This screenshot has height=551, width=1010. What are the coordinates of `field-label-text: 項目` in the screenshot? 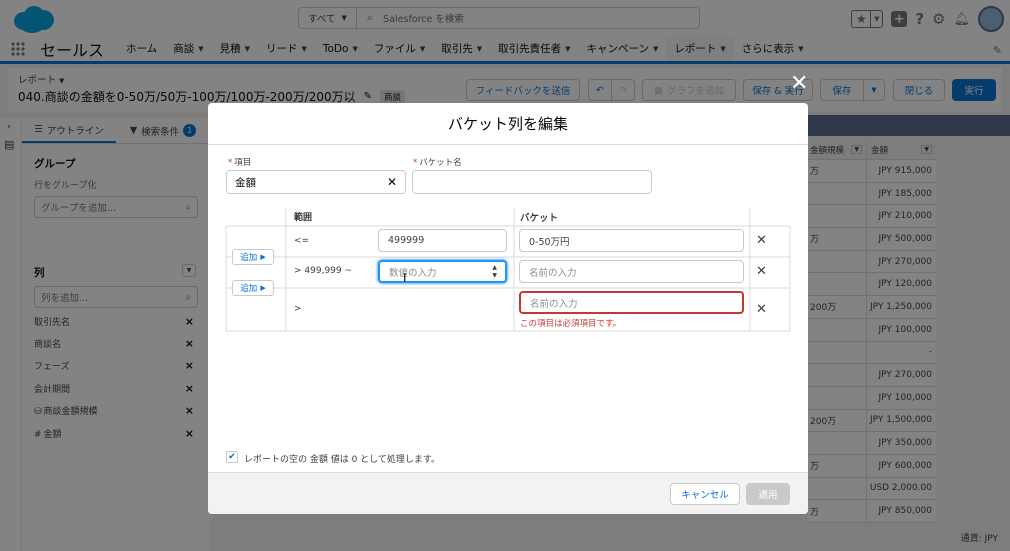 It's located at (243, 163).